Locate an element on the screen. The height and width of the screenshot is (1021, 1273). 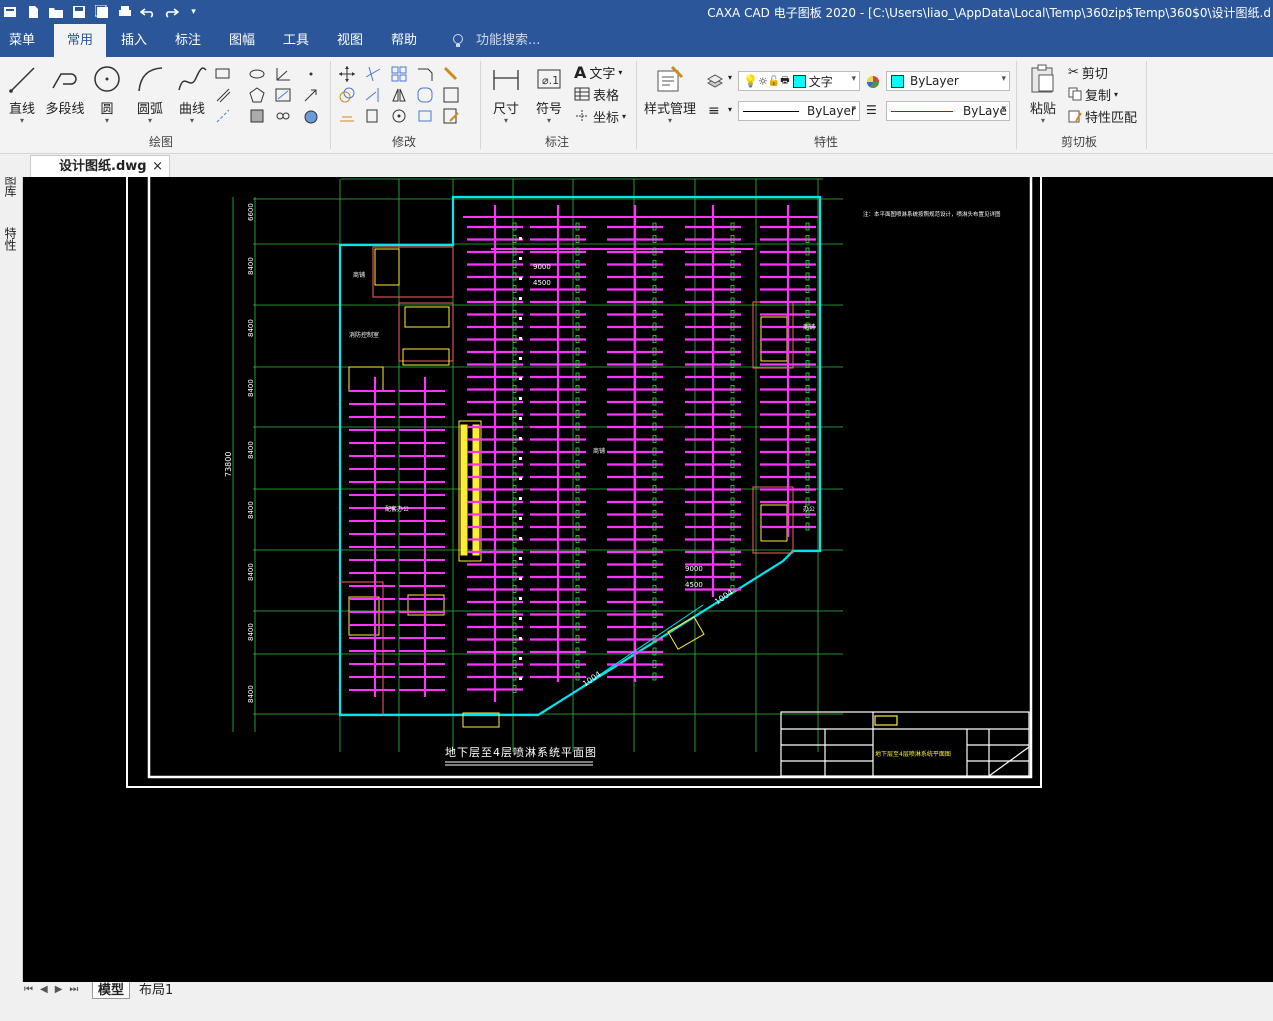
tab-sheet: 图幅 is located at coordinates (242, 40).